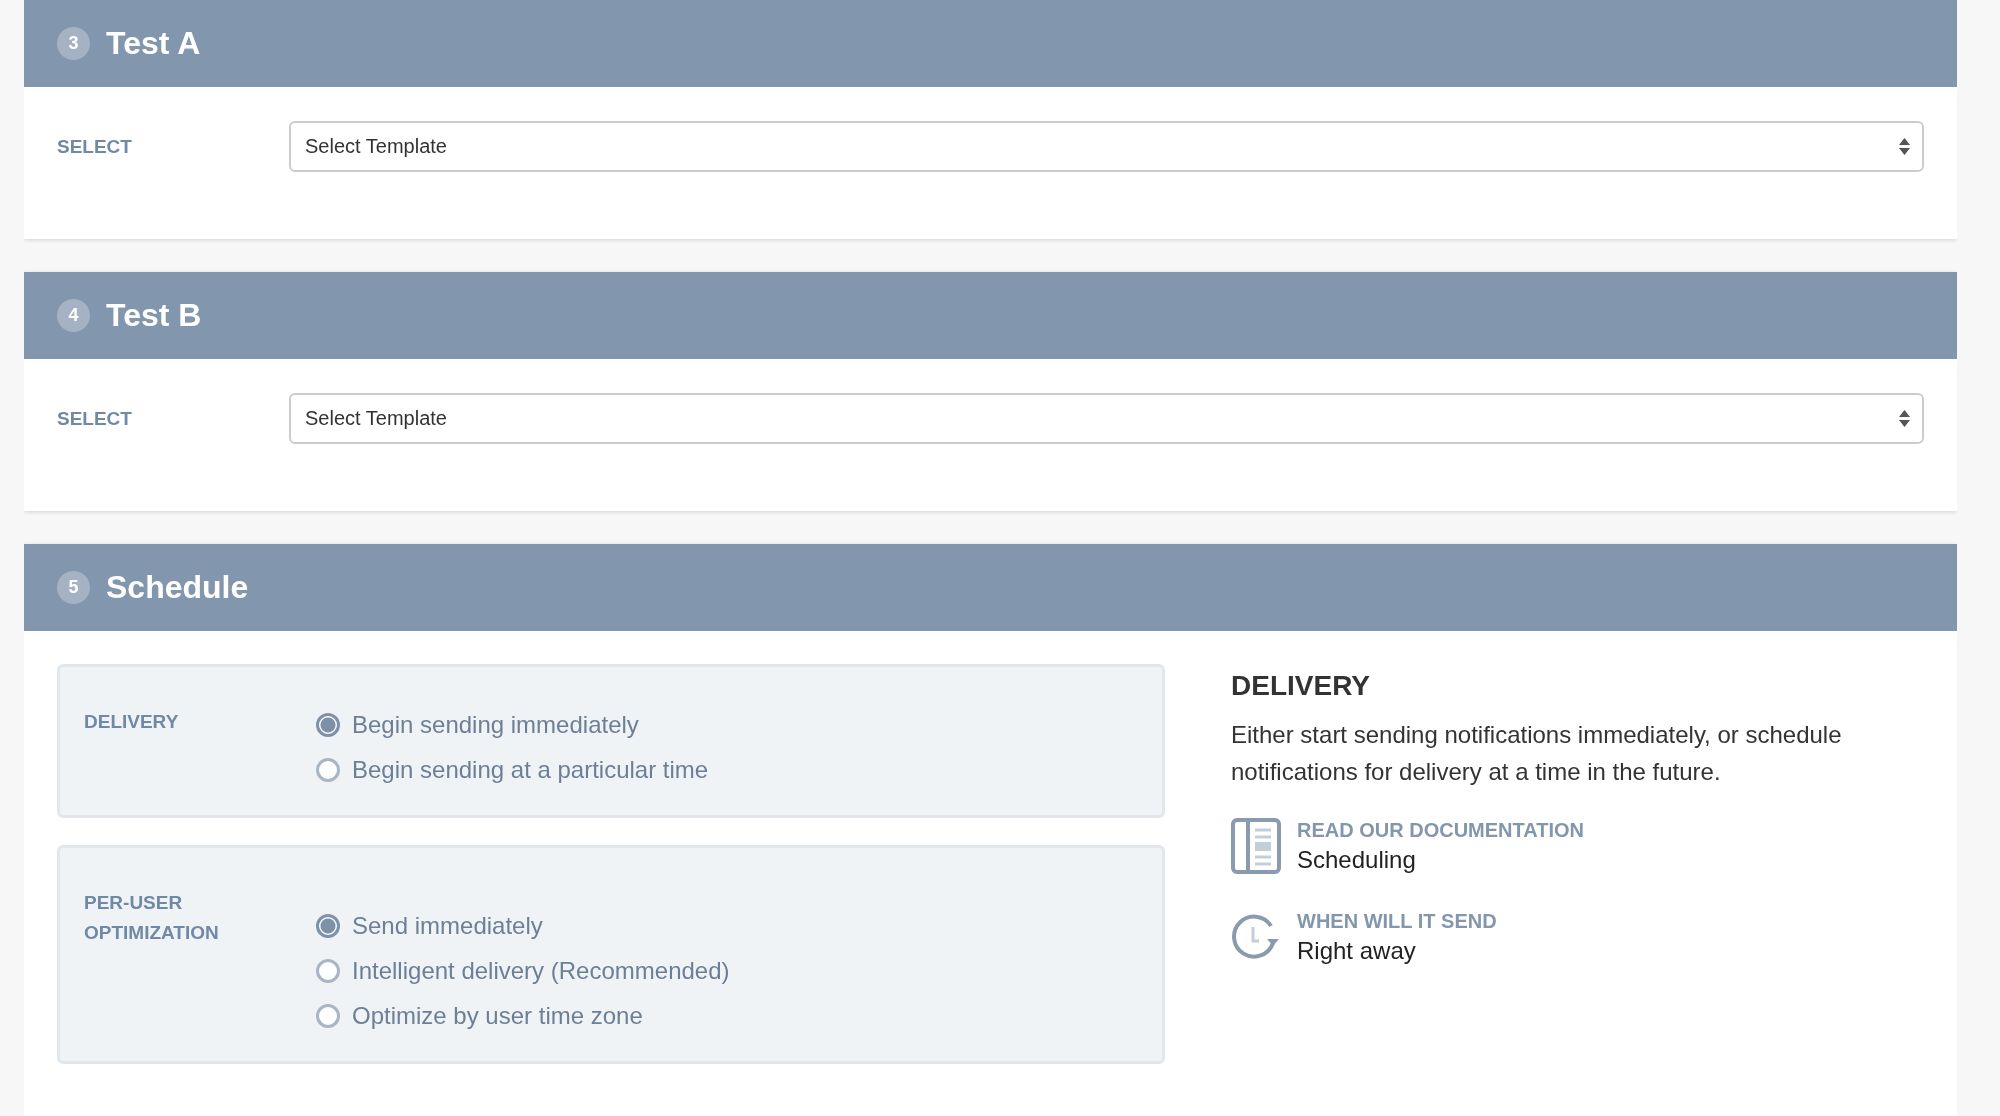  Describe the element at coordinates (177, 587) in the screenshot. I see `section-title: Schedule` at that location.